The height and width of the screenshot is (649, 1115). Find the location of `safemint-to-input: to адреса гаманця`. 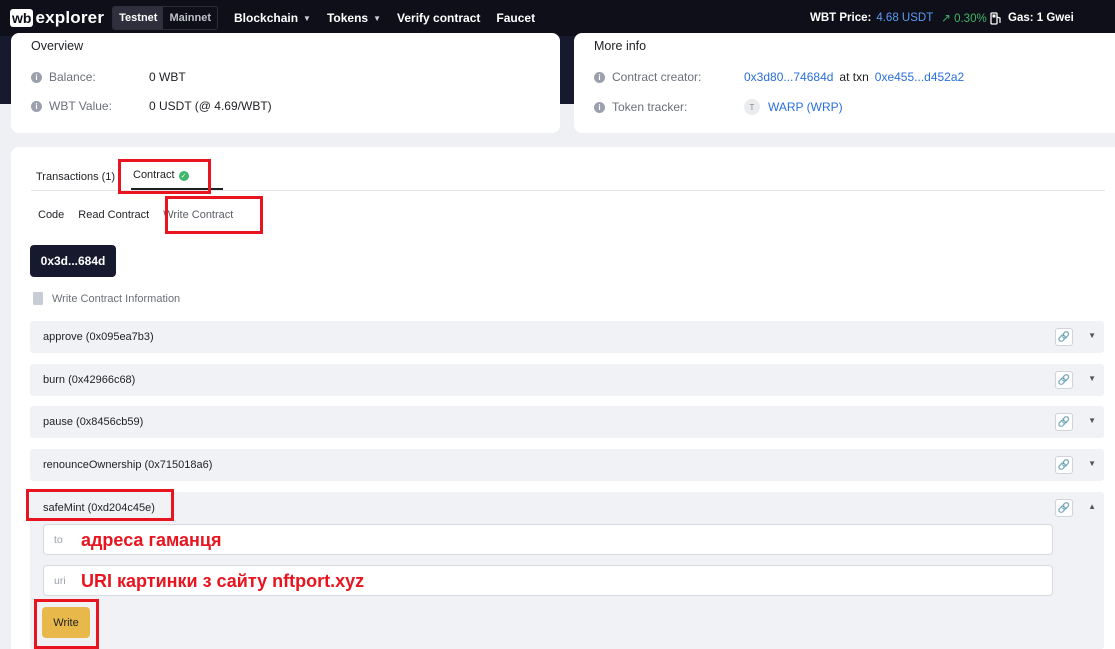

safemint-to-input: to адреса гаманця is located at coordinates (548, 539).